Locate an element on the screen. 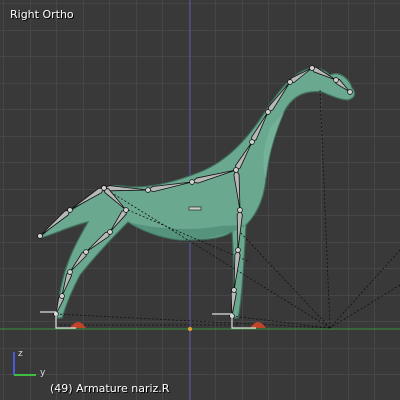  active-object-label: (49) Armature nariz.R is located at coordinates (109, 388).